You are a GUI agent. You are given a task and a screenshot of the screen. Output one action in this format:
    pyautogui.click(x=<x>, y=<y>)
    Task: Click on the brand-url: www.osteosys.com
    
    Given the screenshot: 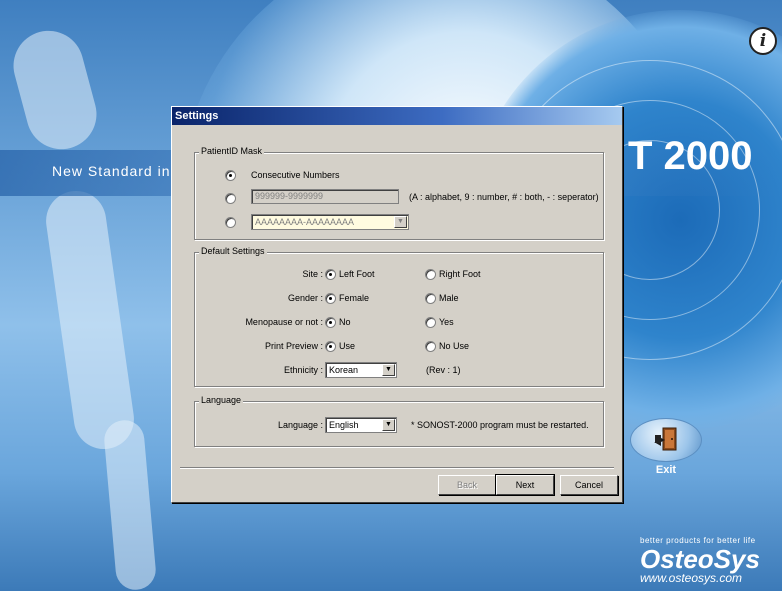 What is the action you would take?
    pyautogui.click(x=691, y=578)
    